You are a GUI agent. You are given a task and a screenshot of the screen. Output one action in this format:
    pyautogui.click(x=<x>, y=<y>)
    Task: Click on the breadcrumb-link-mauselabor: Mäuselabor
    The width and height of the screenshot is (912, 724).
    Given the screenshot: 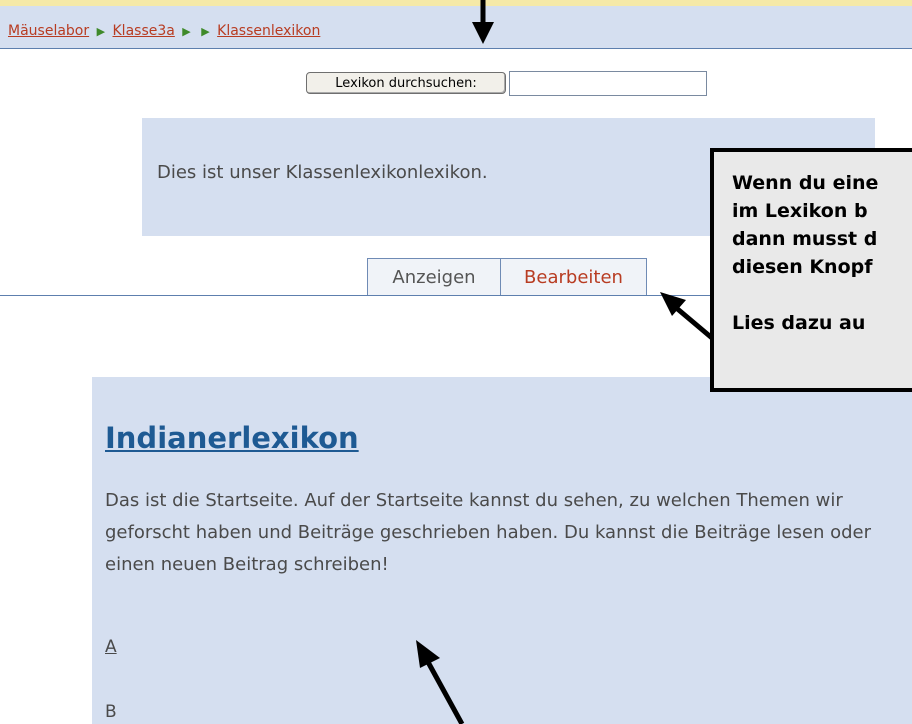 What is the action you would take?
    pyautogui.click(x=48, y=31)
    